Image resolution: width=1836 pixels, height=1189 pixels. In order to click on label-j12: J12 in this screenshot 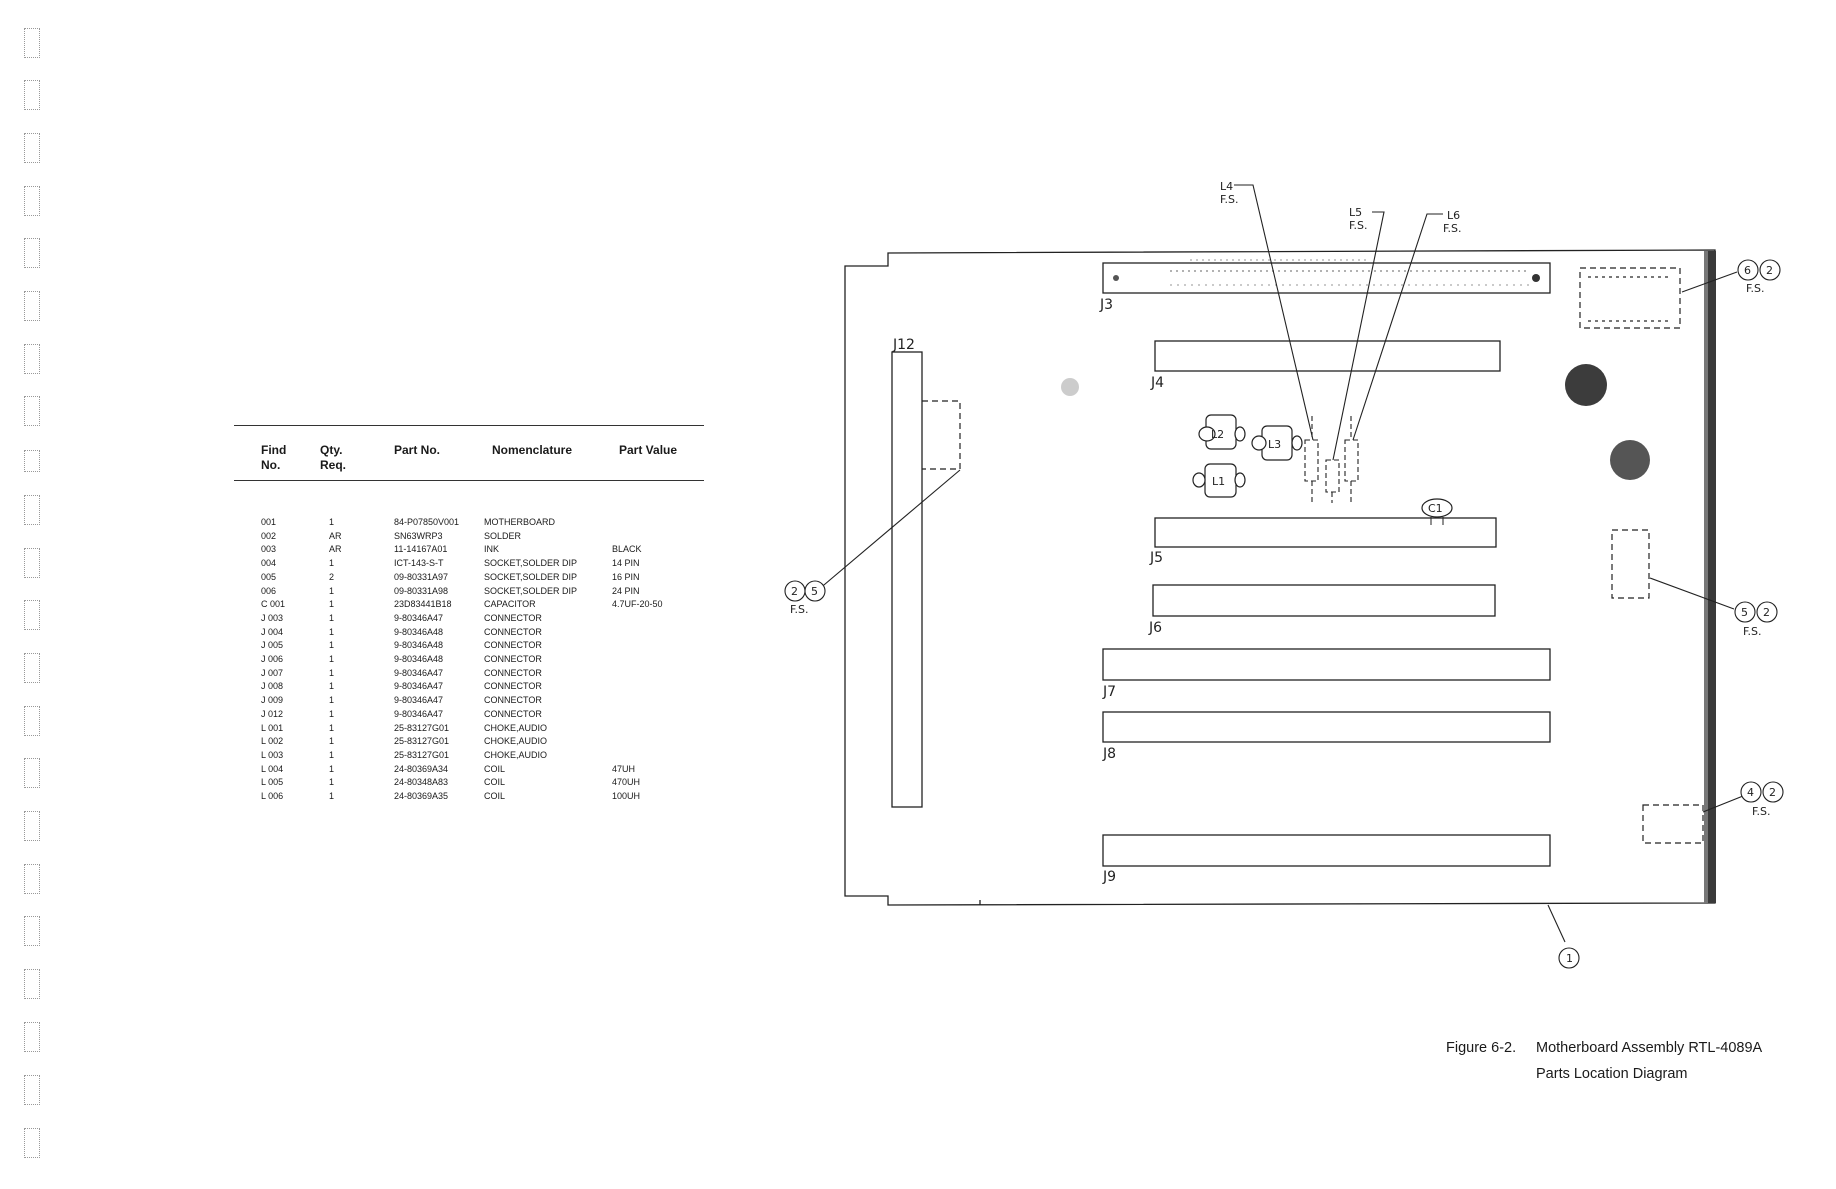, I will do `click(903, 345)`.